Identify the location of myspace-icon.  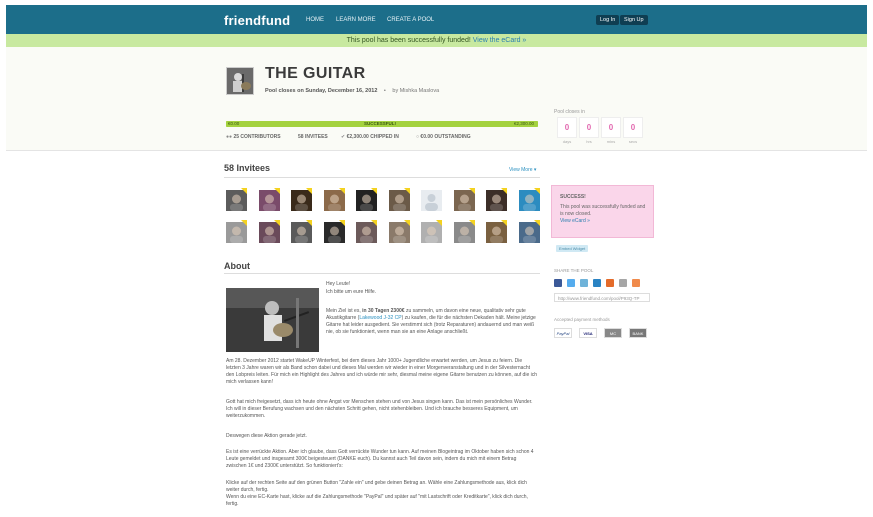
(623, 283).